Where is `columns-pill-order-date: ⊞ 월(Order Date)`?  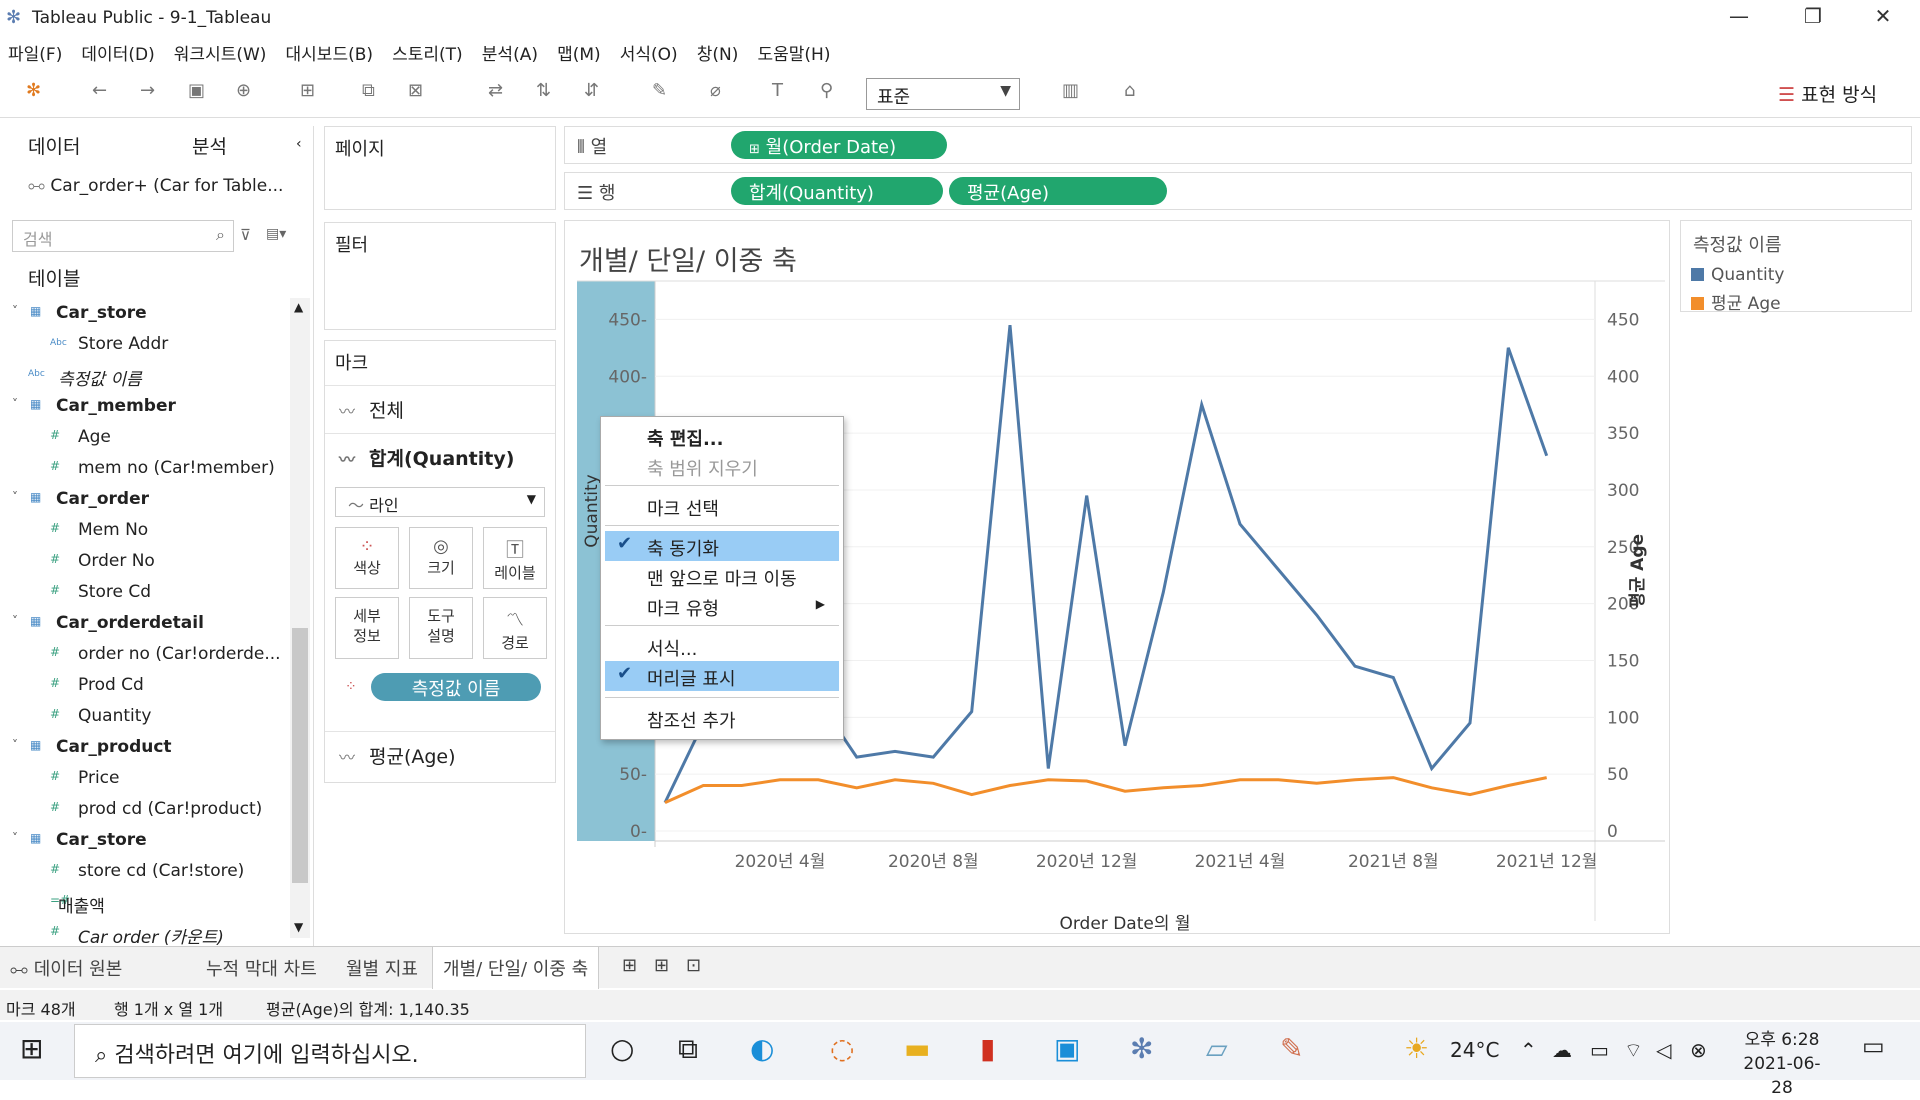
columns-pill-order-date: ⊞ 월(Order Date) is located at coordinates (839, 145).